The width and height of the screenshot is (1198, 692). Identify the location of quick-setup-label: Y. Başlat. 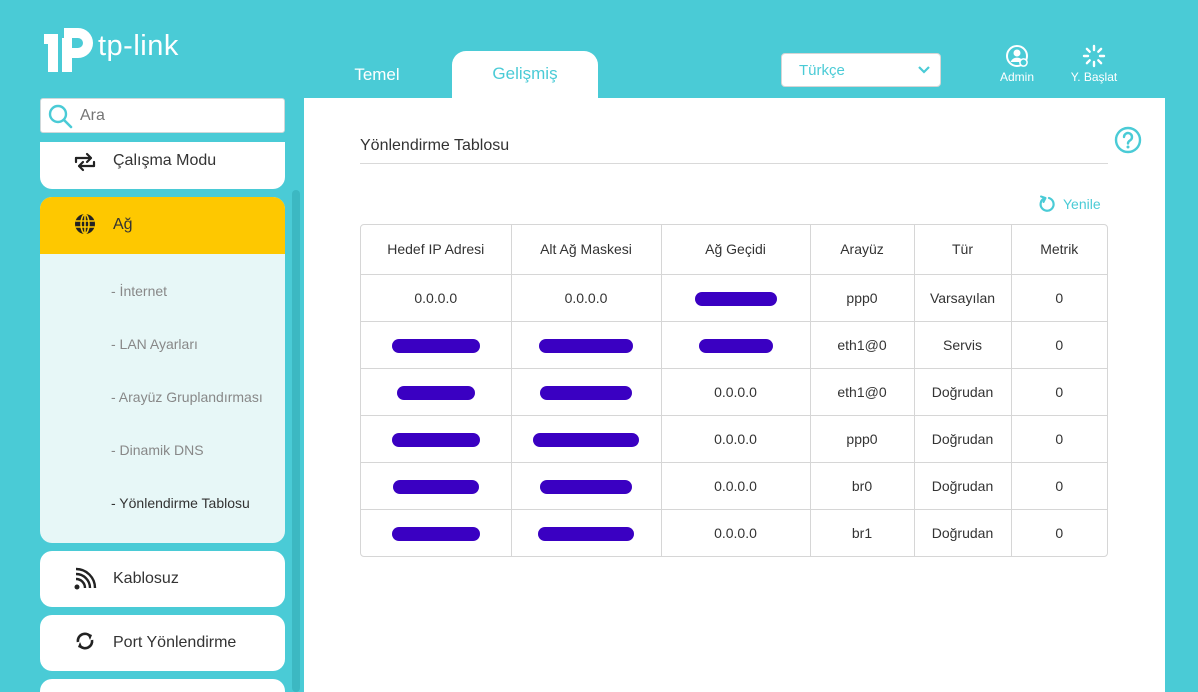
(1094, 77).